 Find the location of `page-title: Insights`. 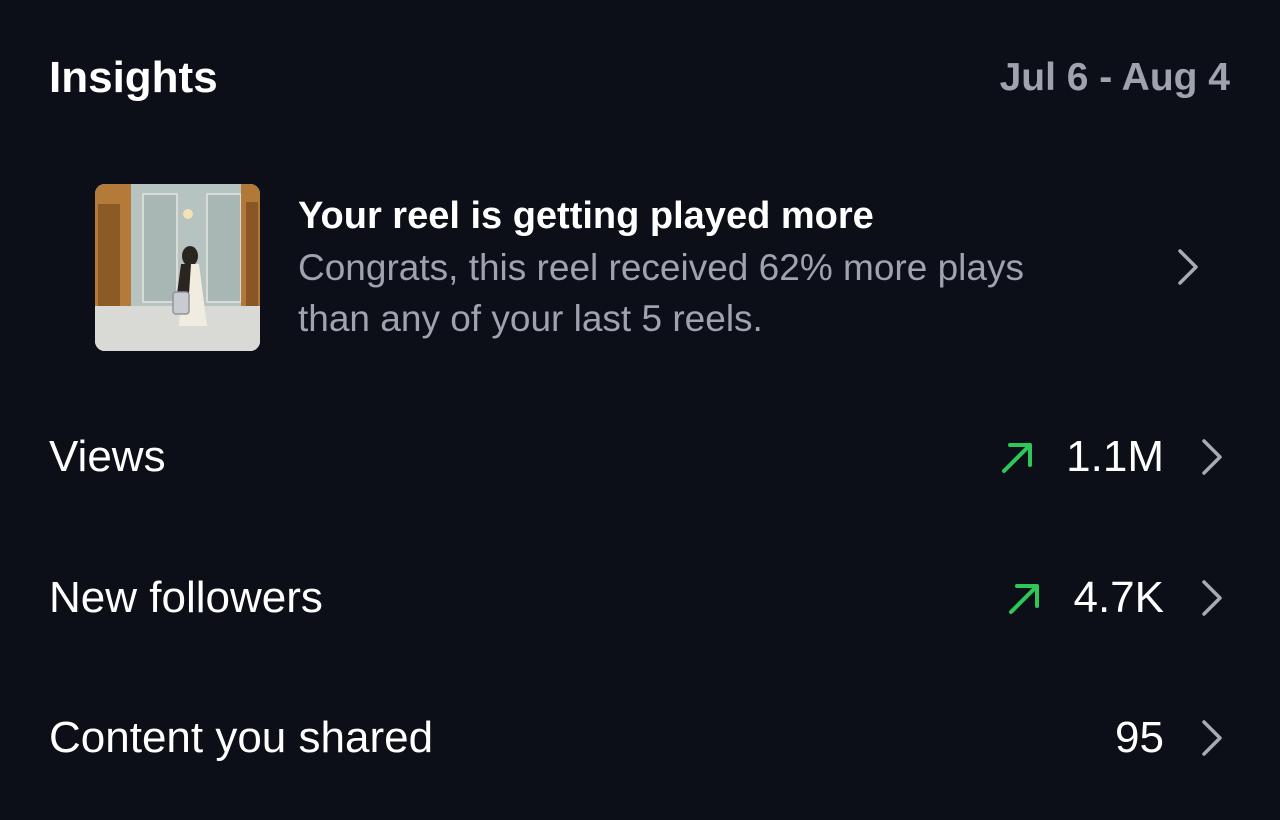

page-title: Insights is located at coordinates (133, 77).